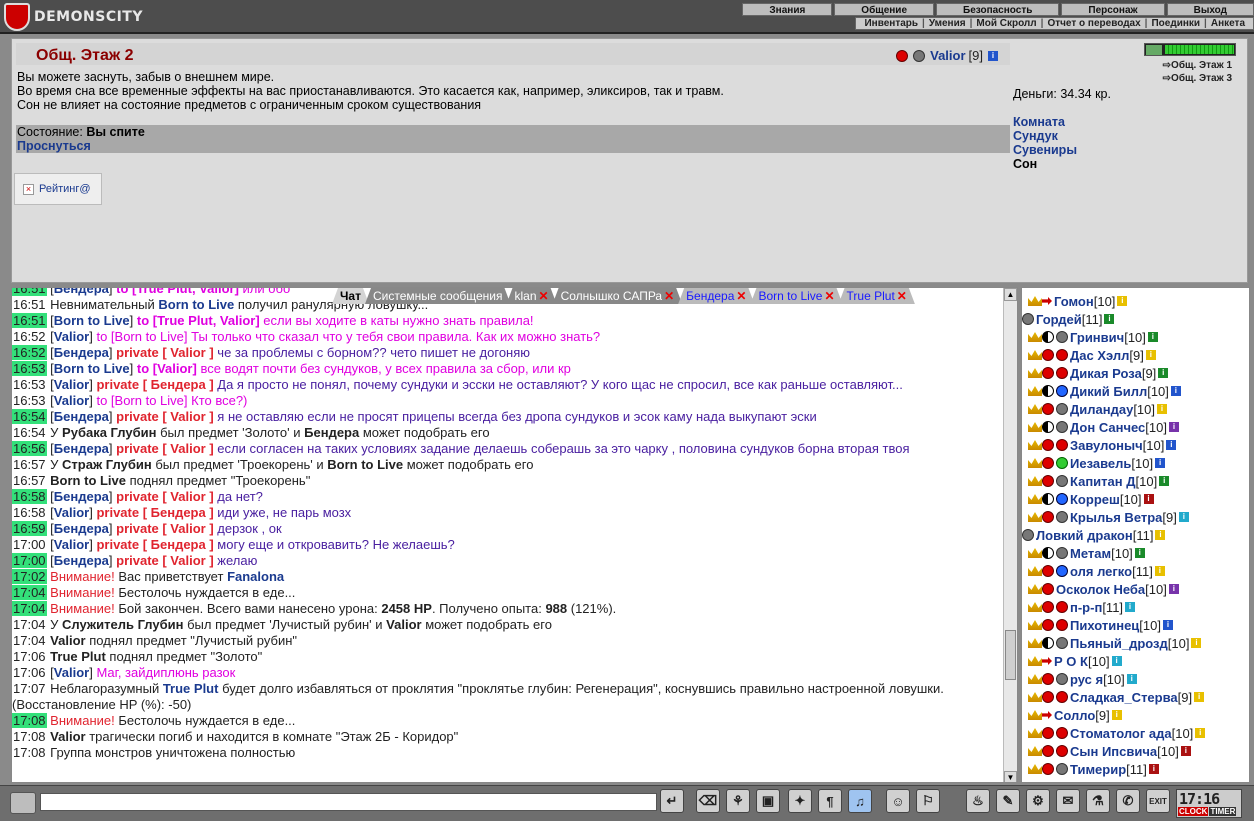 The image size is (1254, 821). Describe the element at coordinates (1098, 801) in the screenshot. I see `action-button: ⚗` at that location.